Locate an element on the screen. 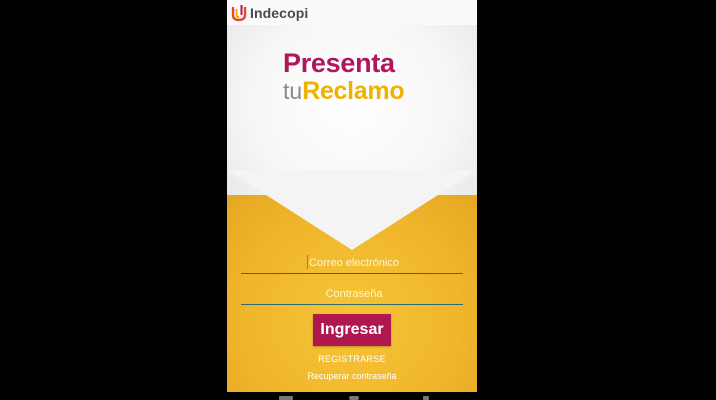  system-nav-bar is located at coordinates (352, 396).